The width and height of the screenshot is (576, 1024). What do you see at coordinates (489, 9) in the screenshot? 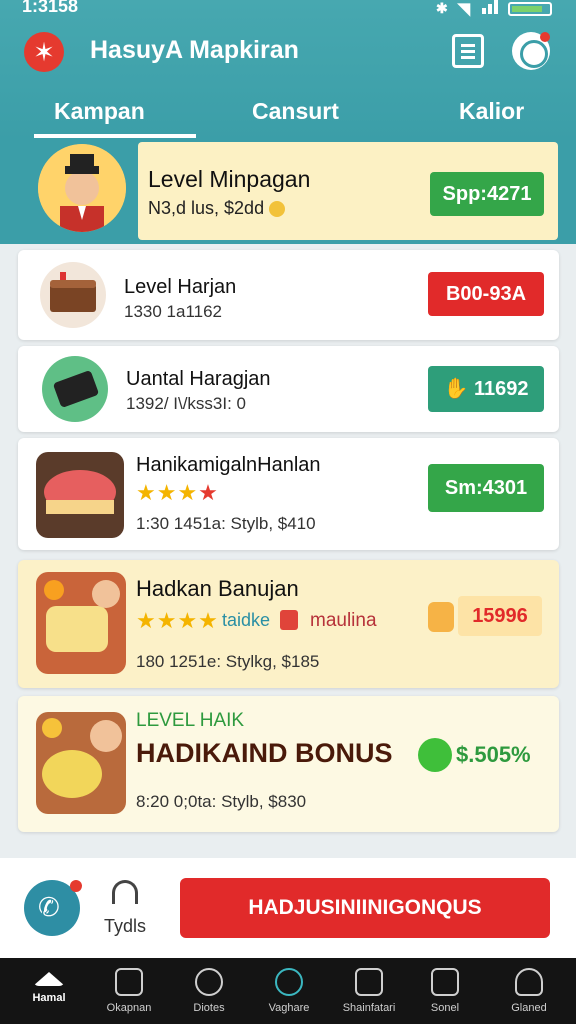
I see `signal-icon` at bounding box center [489, 9].